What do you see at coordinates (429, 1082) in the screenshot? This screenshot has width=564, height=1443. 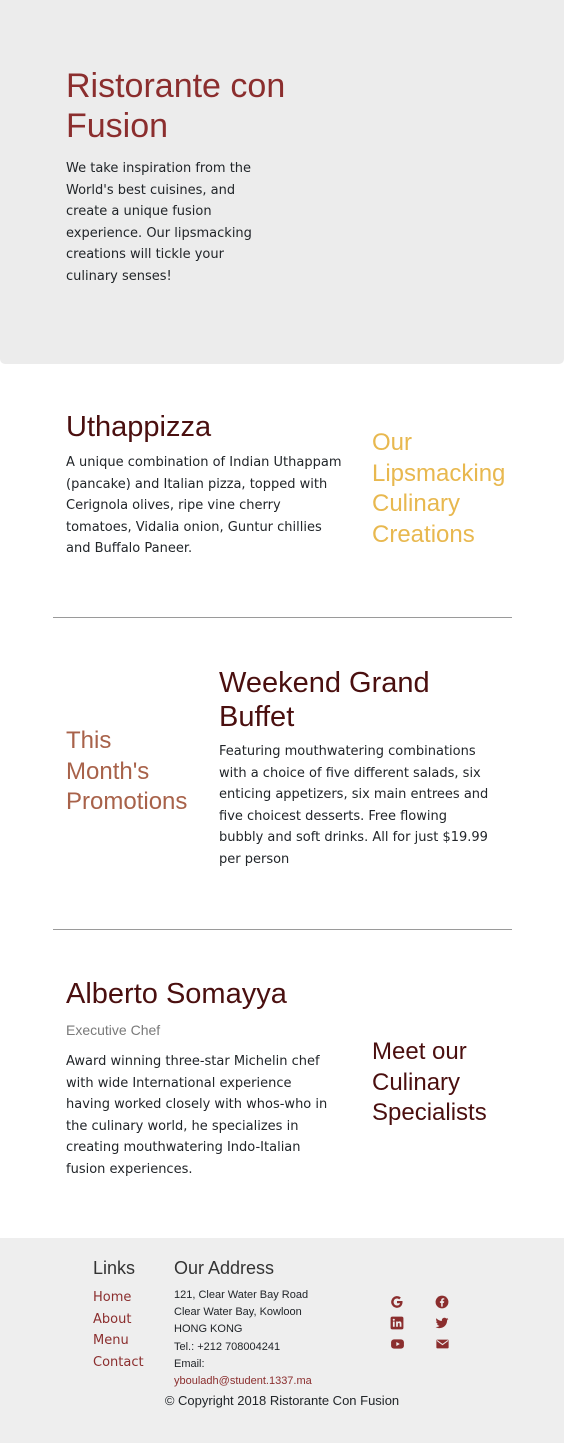 I see `specialists-heading: Meet our Culinary Specialists` at bounding box center [429, 1082].